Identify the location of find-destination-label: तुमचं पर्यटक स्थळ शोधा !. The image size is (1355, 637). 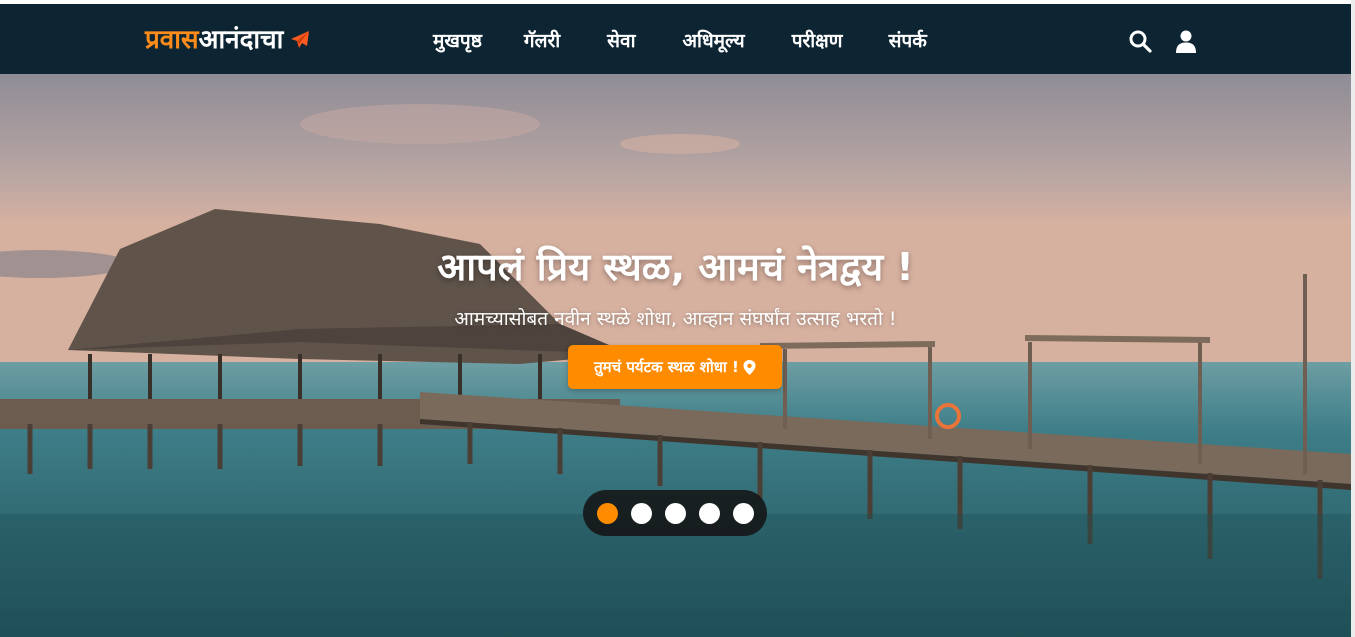
(666, 367).